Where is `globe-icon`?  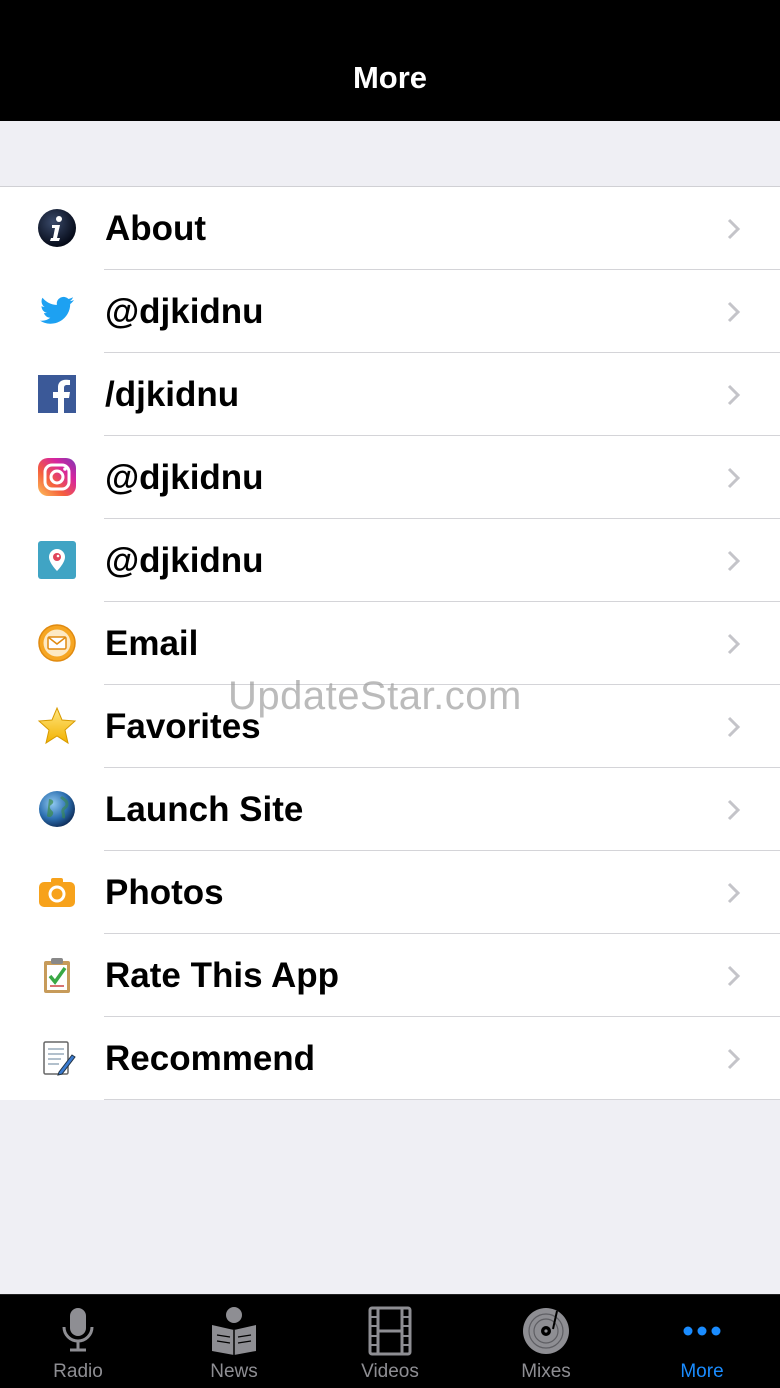
globe-icon is located at coordinates (57, 809).